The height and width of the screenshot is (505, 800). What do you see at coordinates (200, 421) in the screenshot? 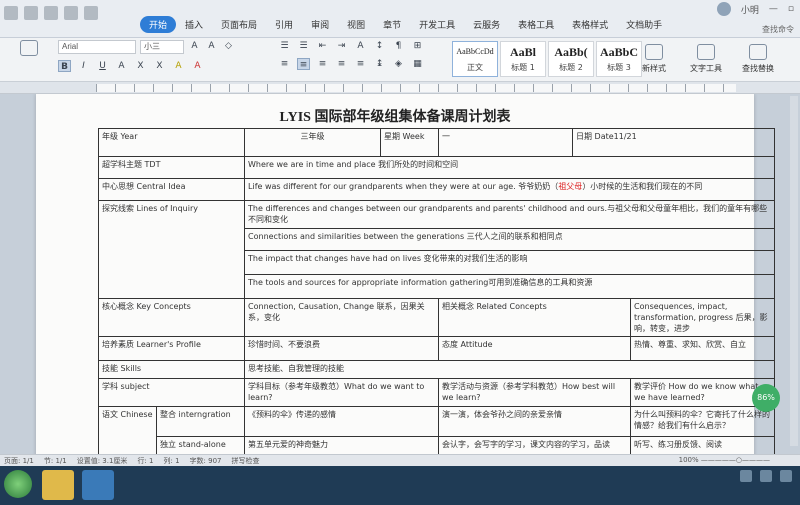
I see `integration-label: 整合 interngration` at bounding box center [200, 421].